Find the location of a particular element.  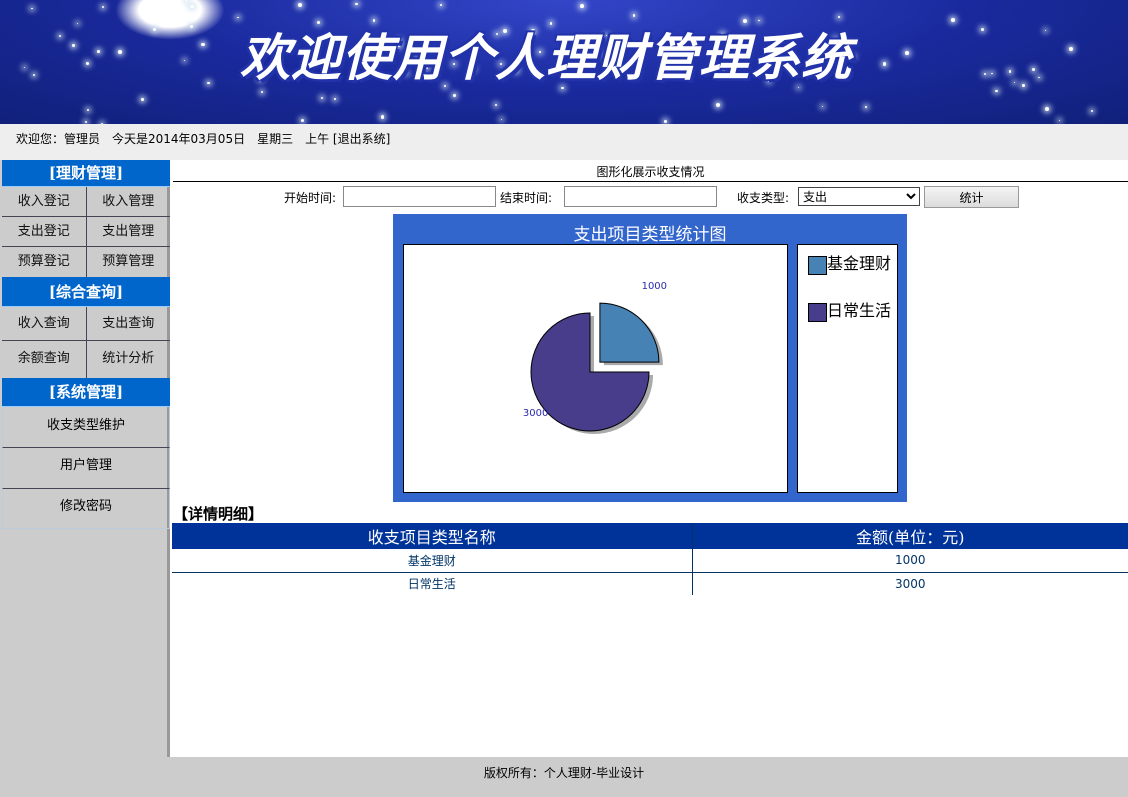

welcome-bar: 欢迎您：管理员 今天是2014年03月05日 星期三 上午 [退出系统] is located at coordinates (564, 142).